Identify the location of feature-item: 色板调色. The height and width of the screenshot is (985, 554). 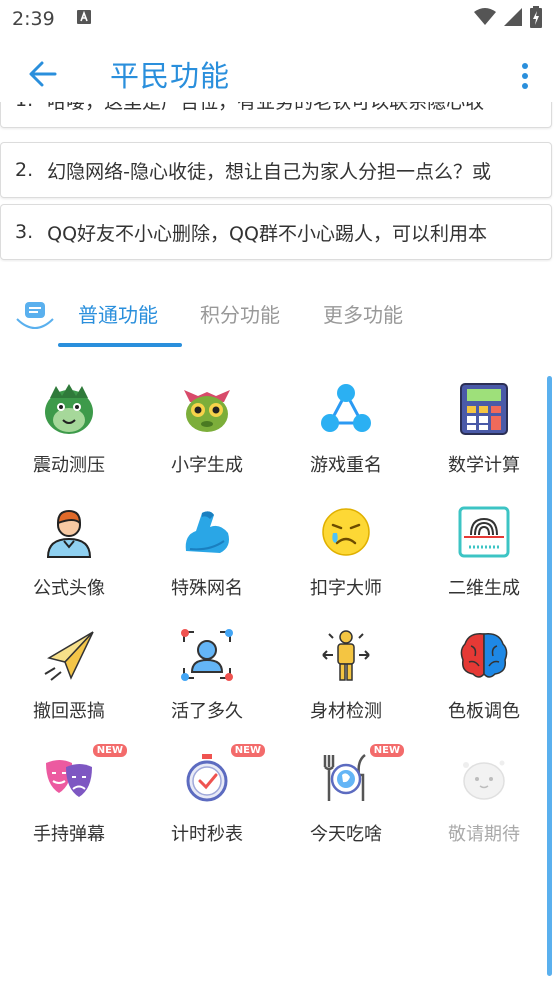
(484, 670).